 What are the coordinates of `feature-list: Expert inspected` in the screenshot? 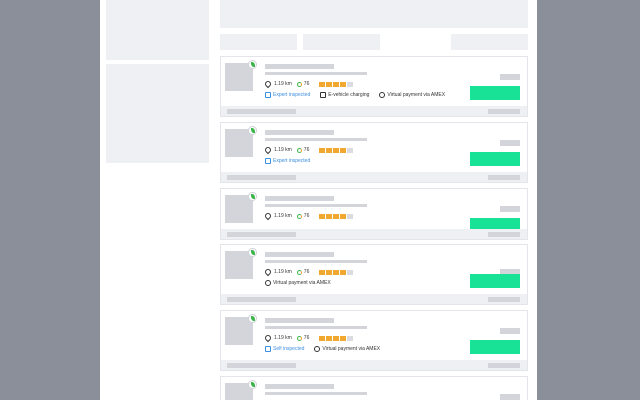 It's located at (292, 161).